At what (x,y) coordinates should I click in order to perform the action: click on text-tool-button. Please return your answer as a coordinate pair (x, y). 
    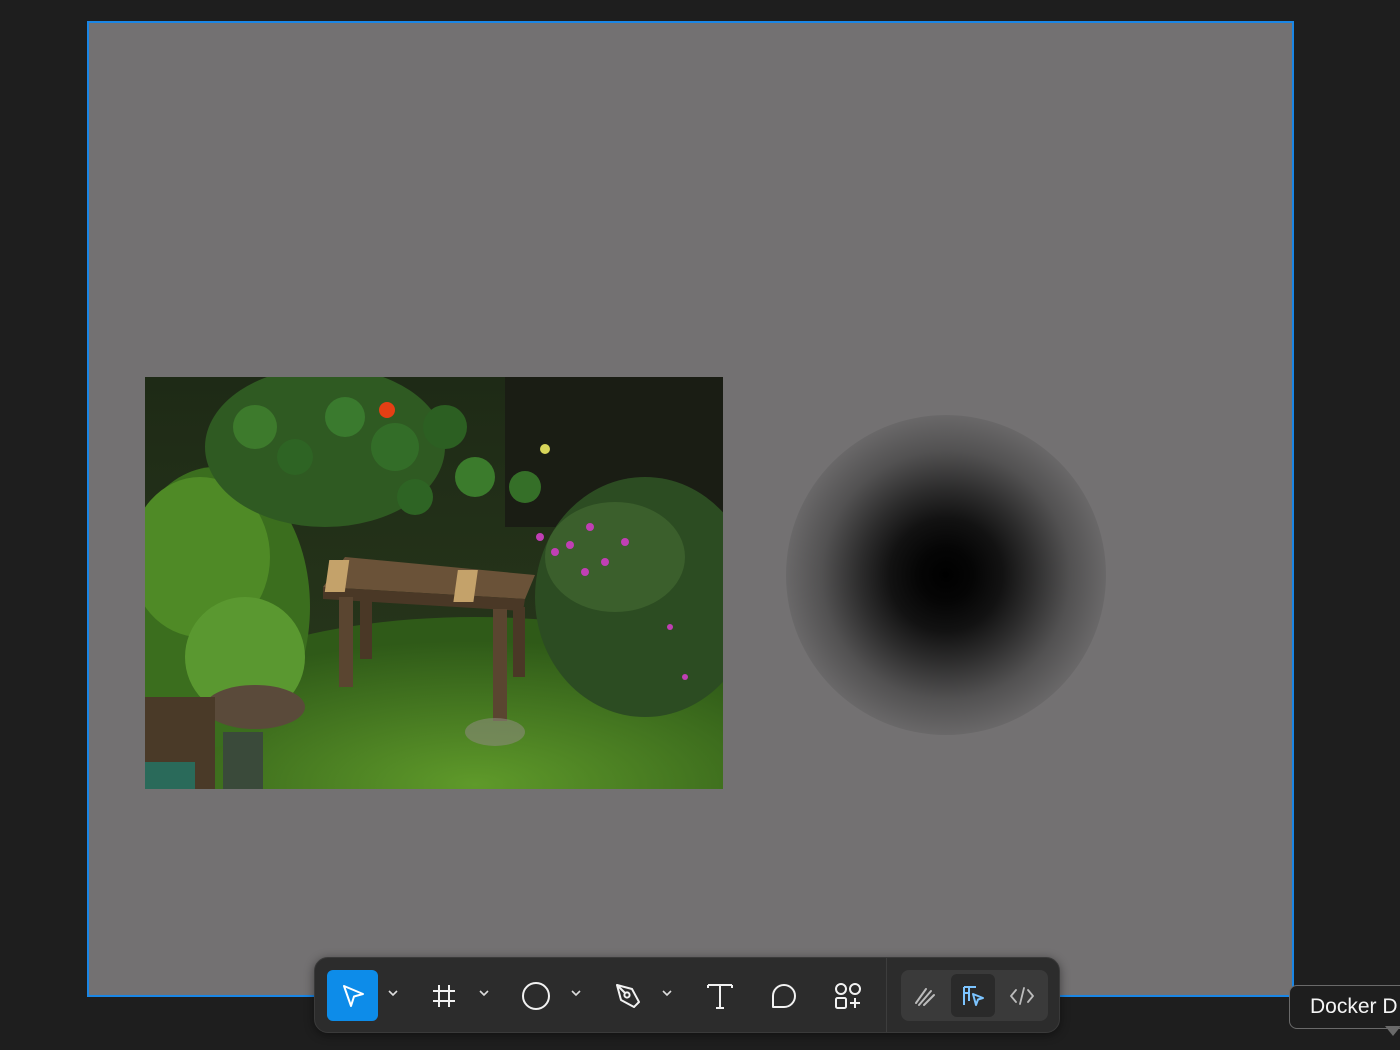
    Looking at the image, I should click on (720, 995).